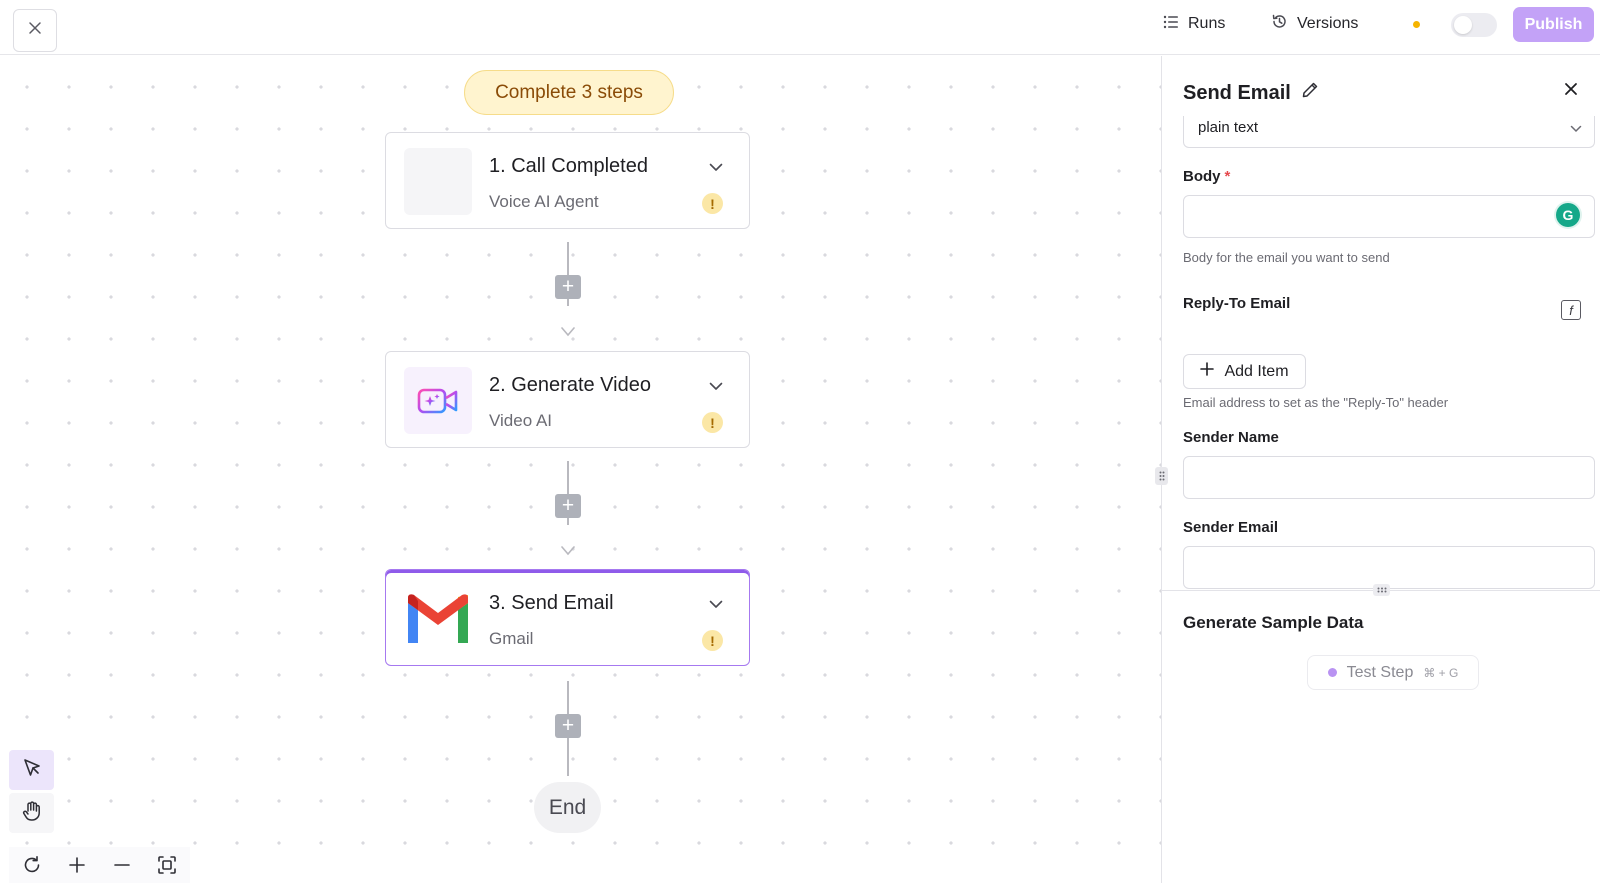 The image size is (1600, 883). I want to click on close-builder-button, so click(35, 30).